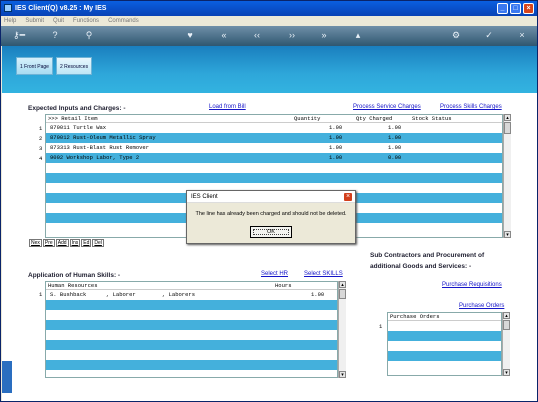 The width and height of the screenshot is (538, 402). Describe the element at coordinates (123, 21) in the screenshot. I see `menu-commands: Commands` at that location.